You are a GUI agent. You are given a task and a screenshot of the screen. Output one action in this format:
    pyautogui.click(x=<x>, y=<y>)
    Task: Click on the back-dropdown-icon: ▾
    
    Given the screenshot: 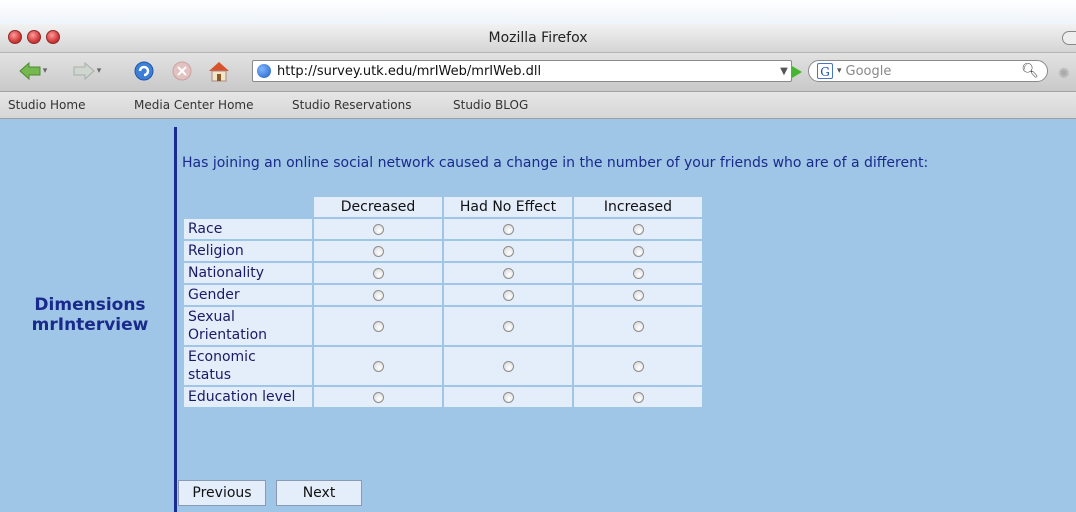 What is the action you would take?
    pyautogui.click(x=45, y=71)
    